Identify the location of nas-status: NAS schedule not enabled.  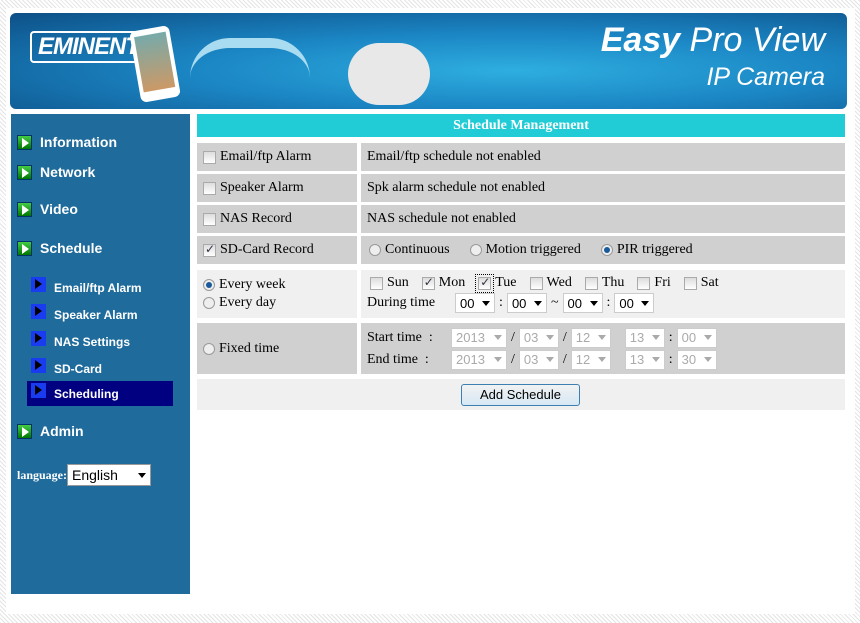
(603, 219).